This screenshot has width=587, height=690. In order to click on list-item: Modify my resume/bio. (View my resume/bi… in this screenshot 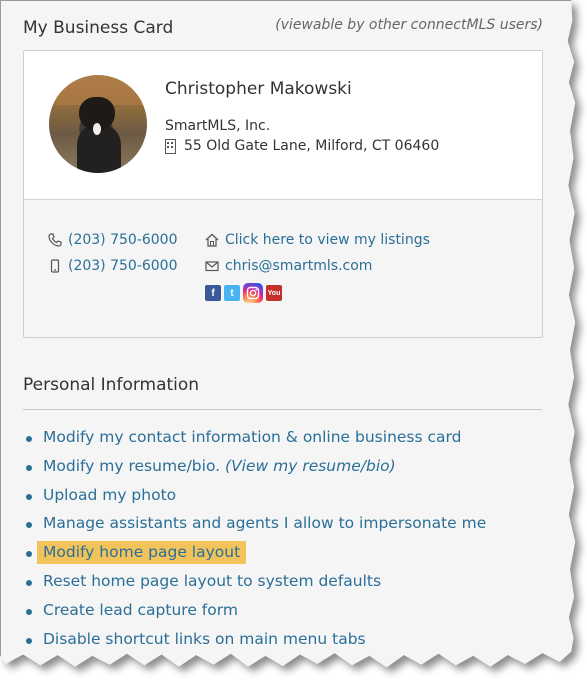, I will do `click(254, 471)`.